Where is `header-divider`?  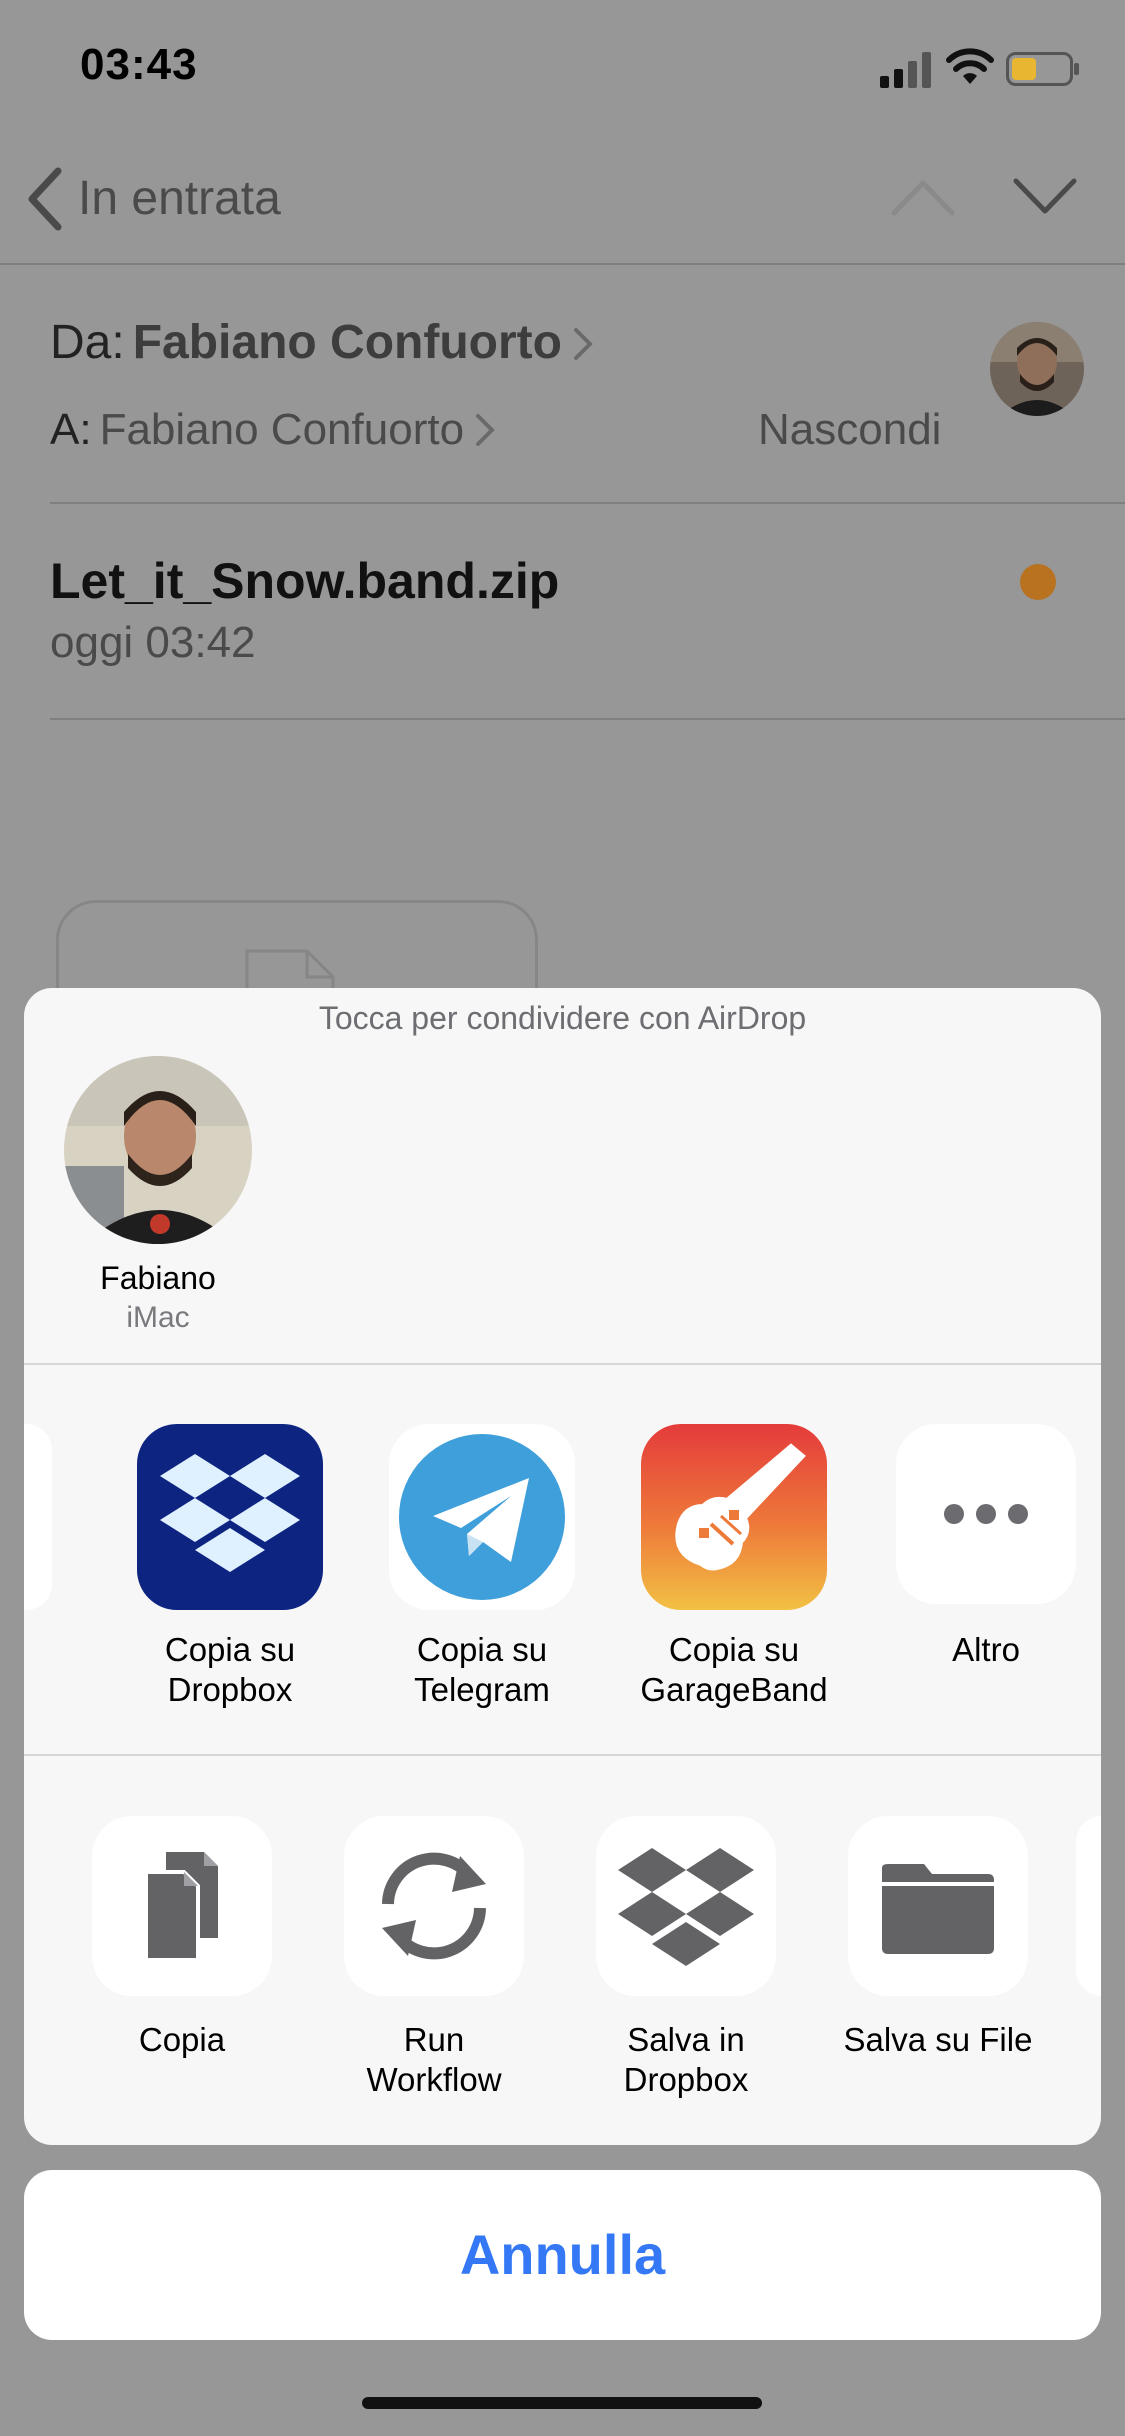 header-divider is located at coordinates (587, 503).